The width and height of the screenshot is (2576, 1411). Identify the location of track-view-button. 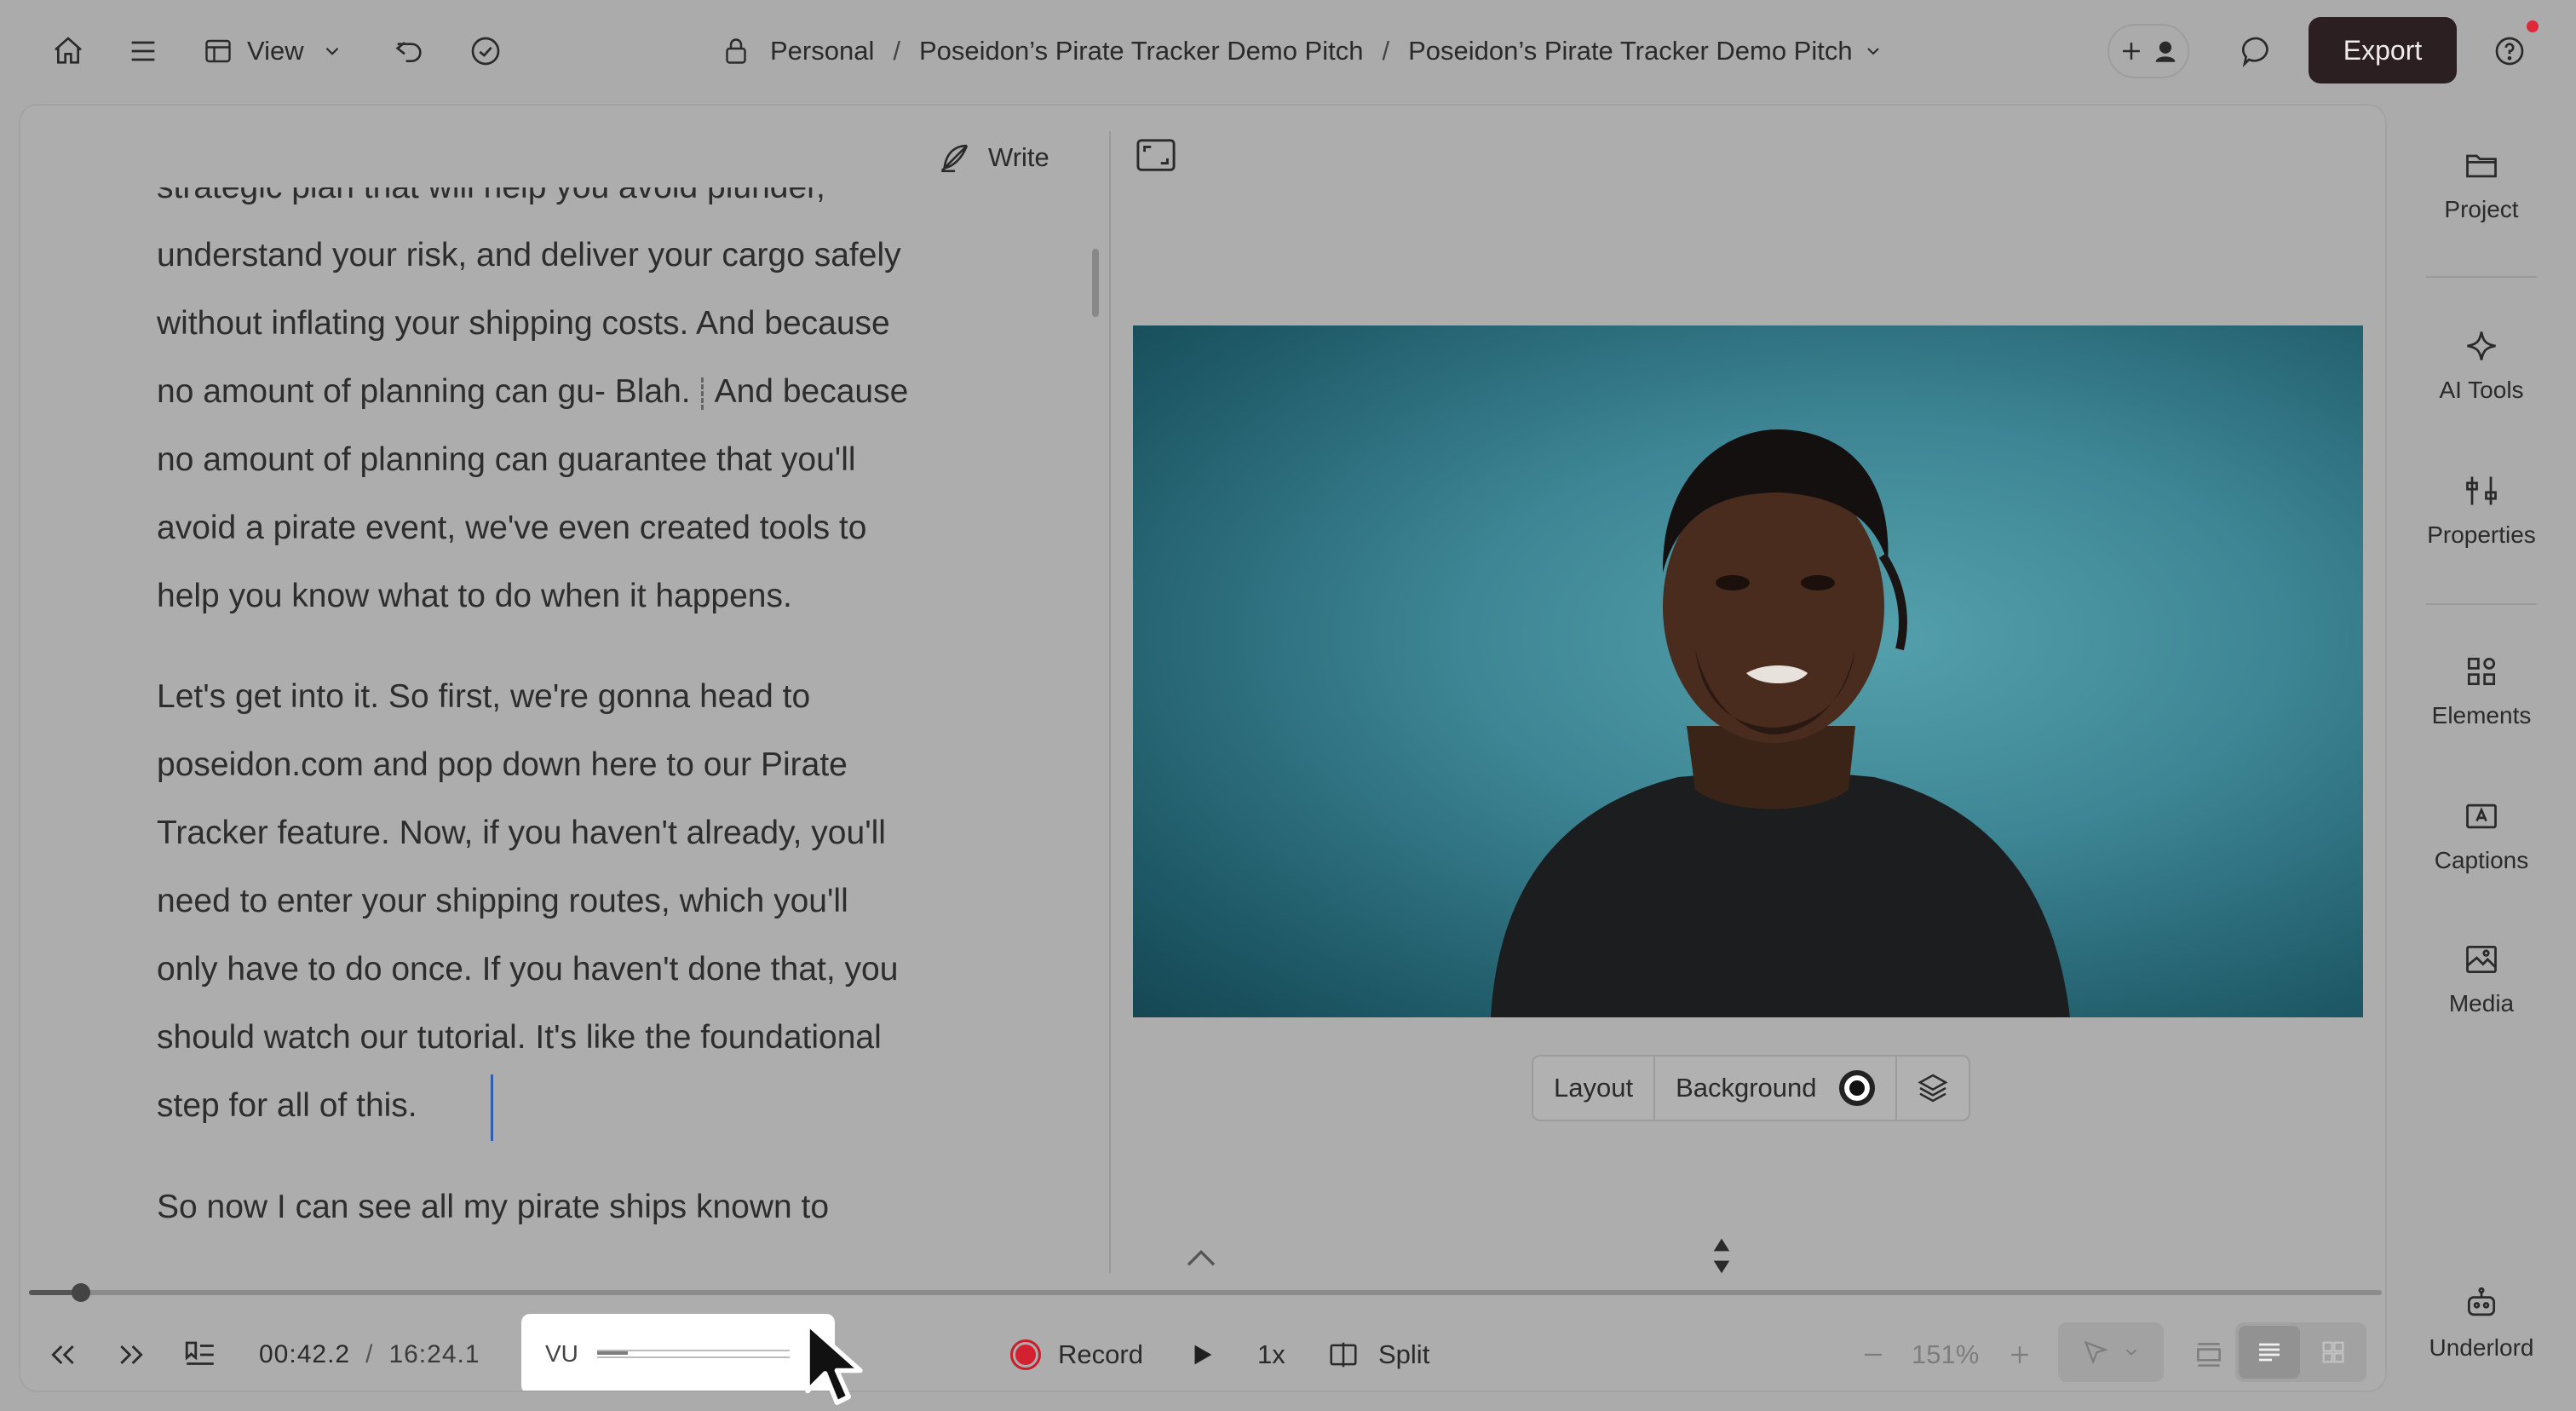
(2209, 1352).